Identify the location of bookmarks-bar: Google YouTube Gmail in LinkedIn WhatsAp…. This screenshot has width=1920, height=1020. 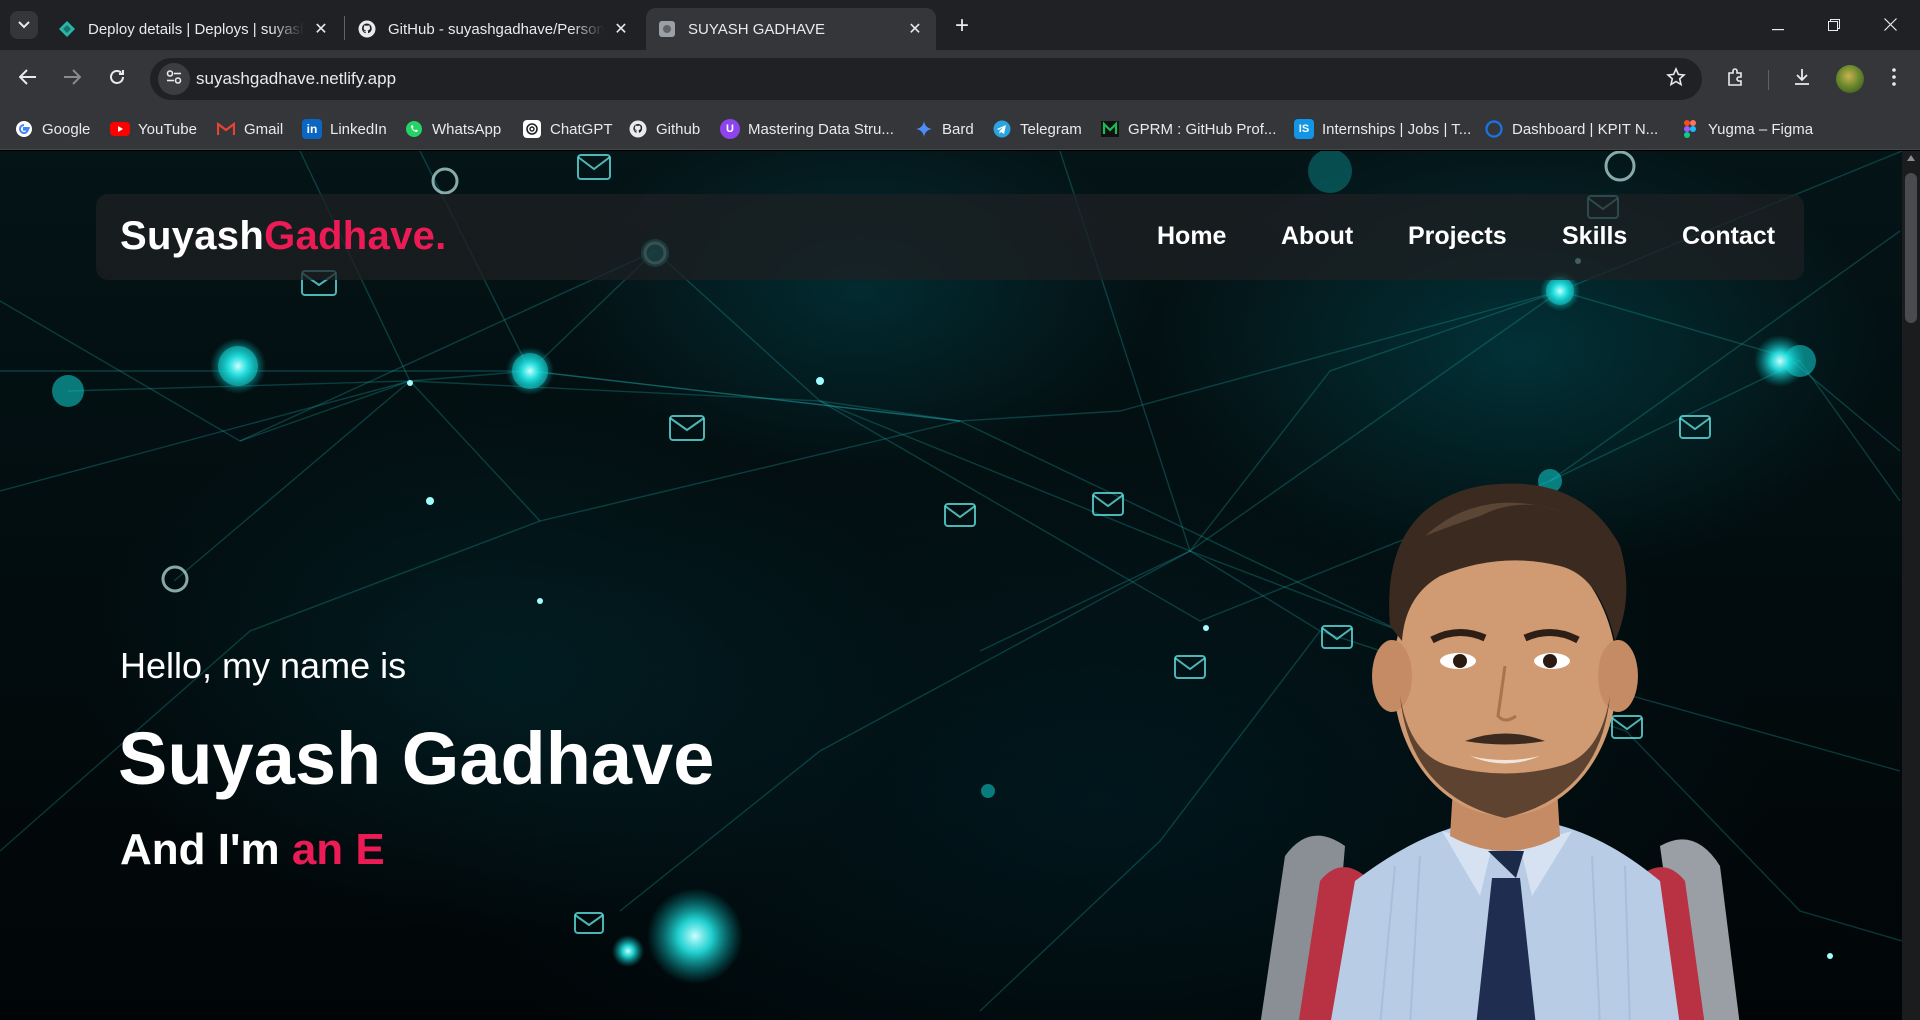
(960, 129).